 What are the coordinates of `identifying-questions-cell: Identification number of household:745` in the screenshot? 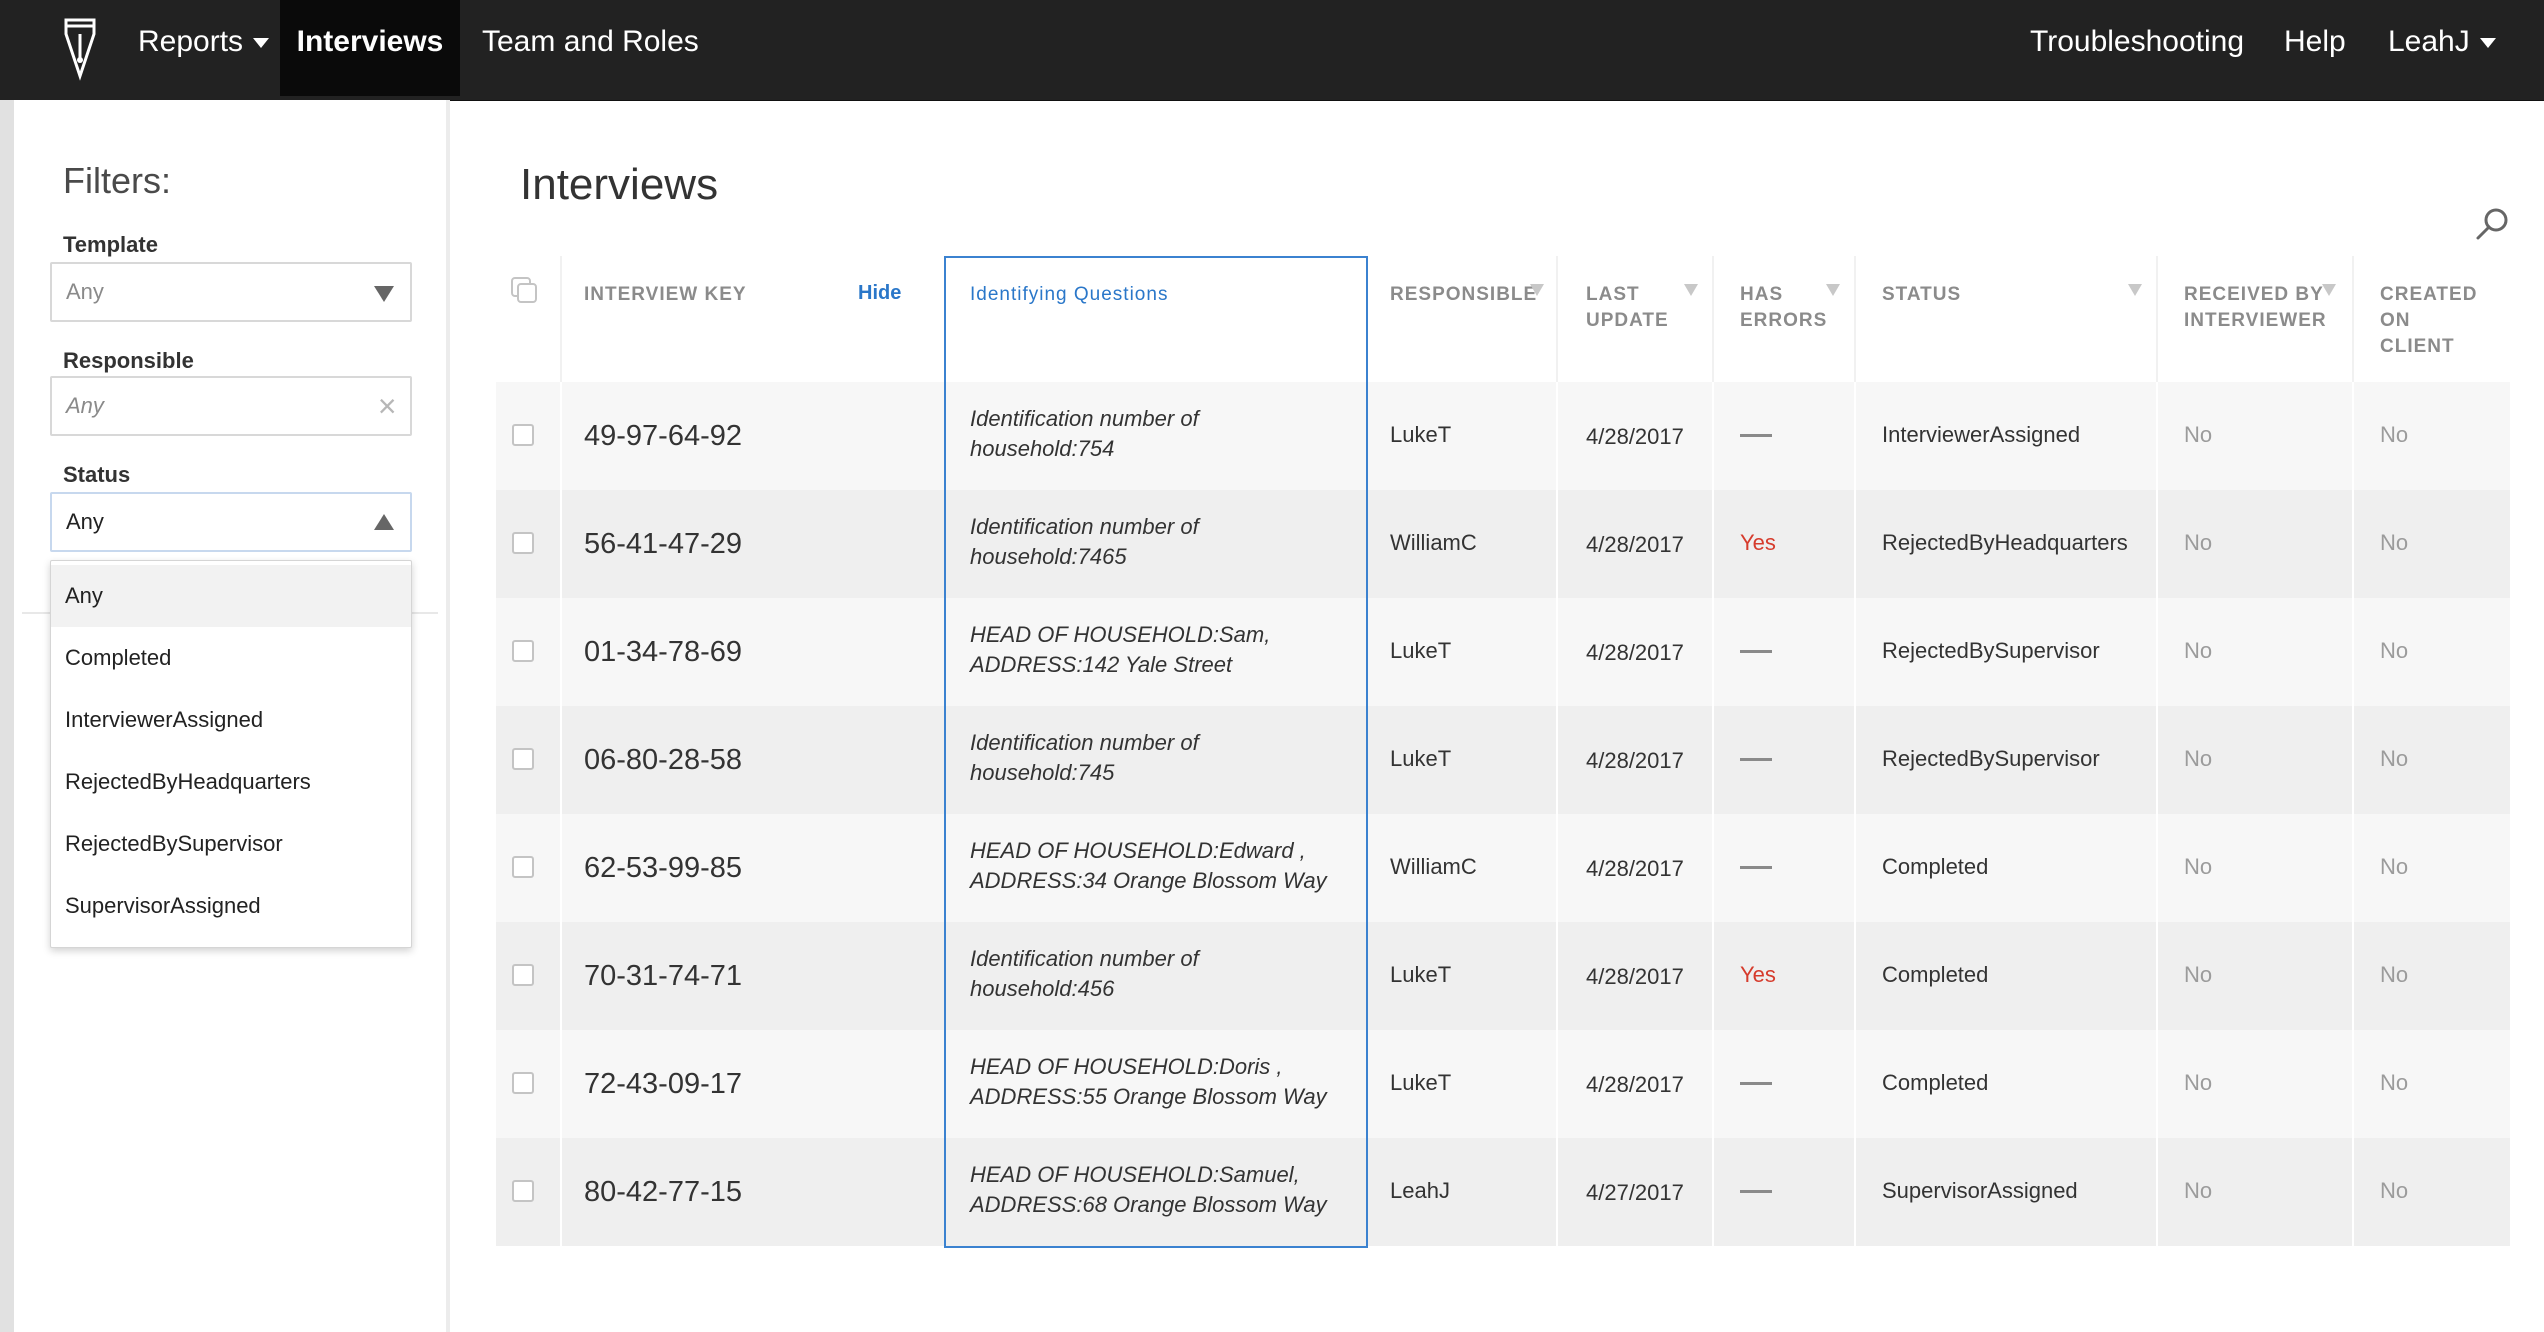 It's located at (1170, 758).